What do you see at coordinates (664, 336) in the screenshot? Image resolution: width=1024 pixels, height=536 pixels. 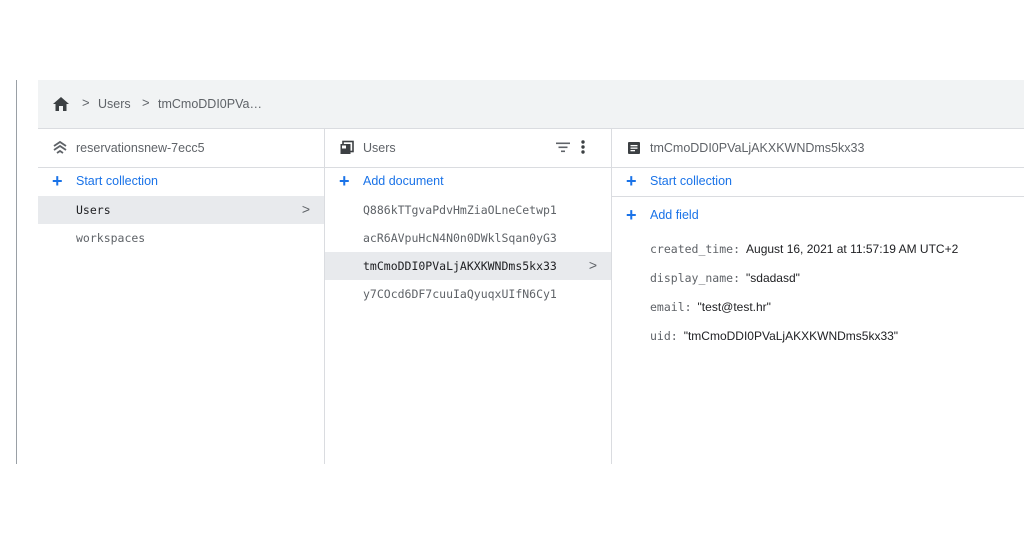 I see `field-key: uid:` at bounding box center [664, 336].